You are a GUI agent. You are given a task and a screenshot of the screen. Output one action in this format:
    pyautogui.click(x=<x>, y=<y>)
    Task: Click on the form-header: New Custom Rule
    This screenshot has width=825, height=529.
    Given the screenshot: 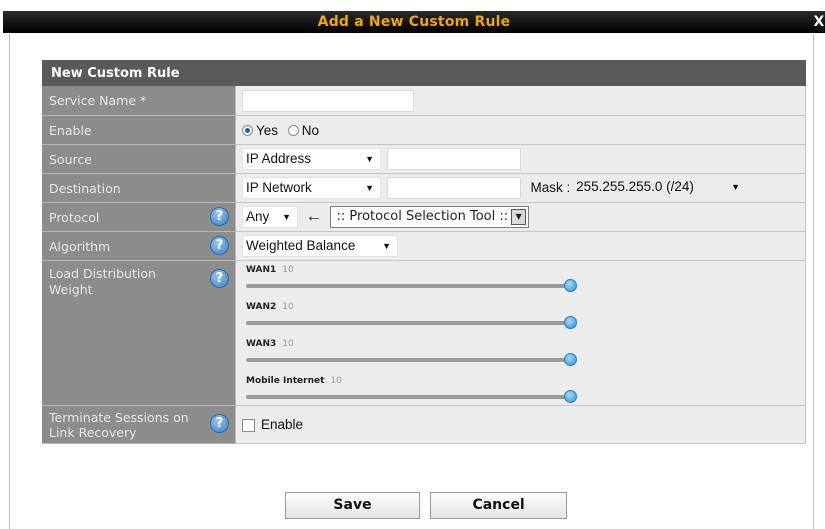 What is the action you would take?
    pyautogui.click(x=424, y=73)
    